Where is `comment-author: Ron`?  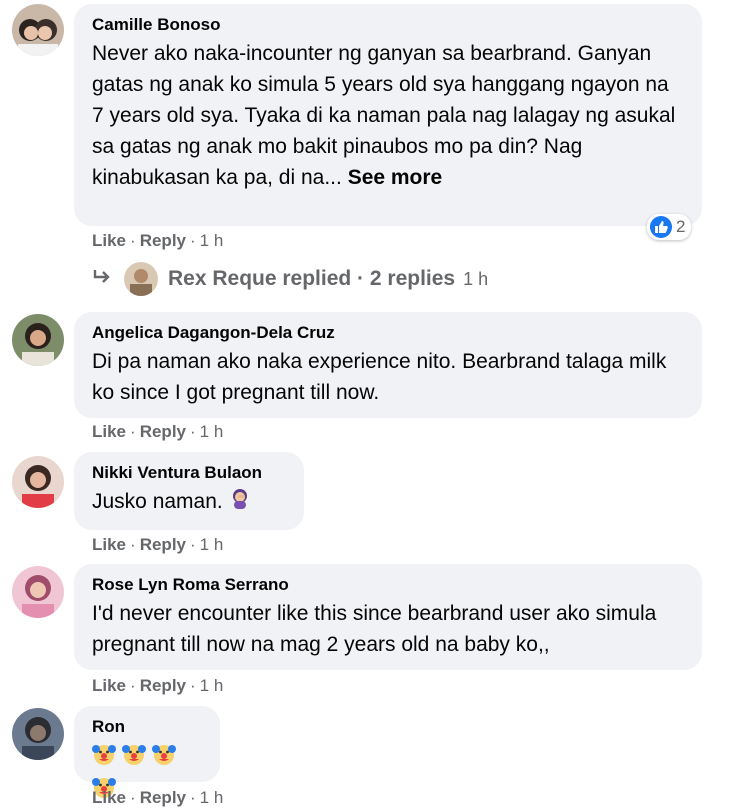 comment-author: Ron is located at coordinates (147, 727).